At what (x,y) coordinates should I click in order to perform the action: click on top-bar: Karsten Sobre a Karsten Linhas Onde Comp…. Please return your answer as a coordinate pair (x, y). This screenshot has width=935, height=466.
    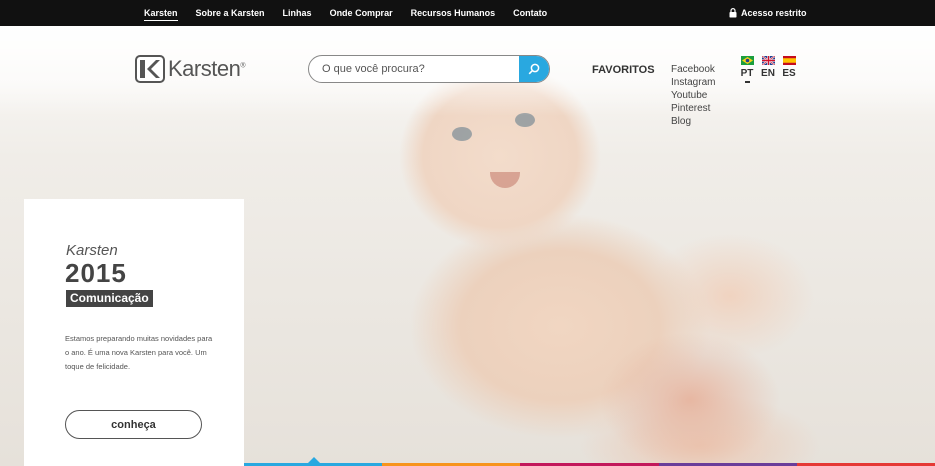
    Looking at the image, I should click on (467, 13).